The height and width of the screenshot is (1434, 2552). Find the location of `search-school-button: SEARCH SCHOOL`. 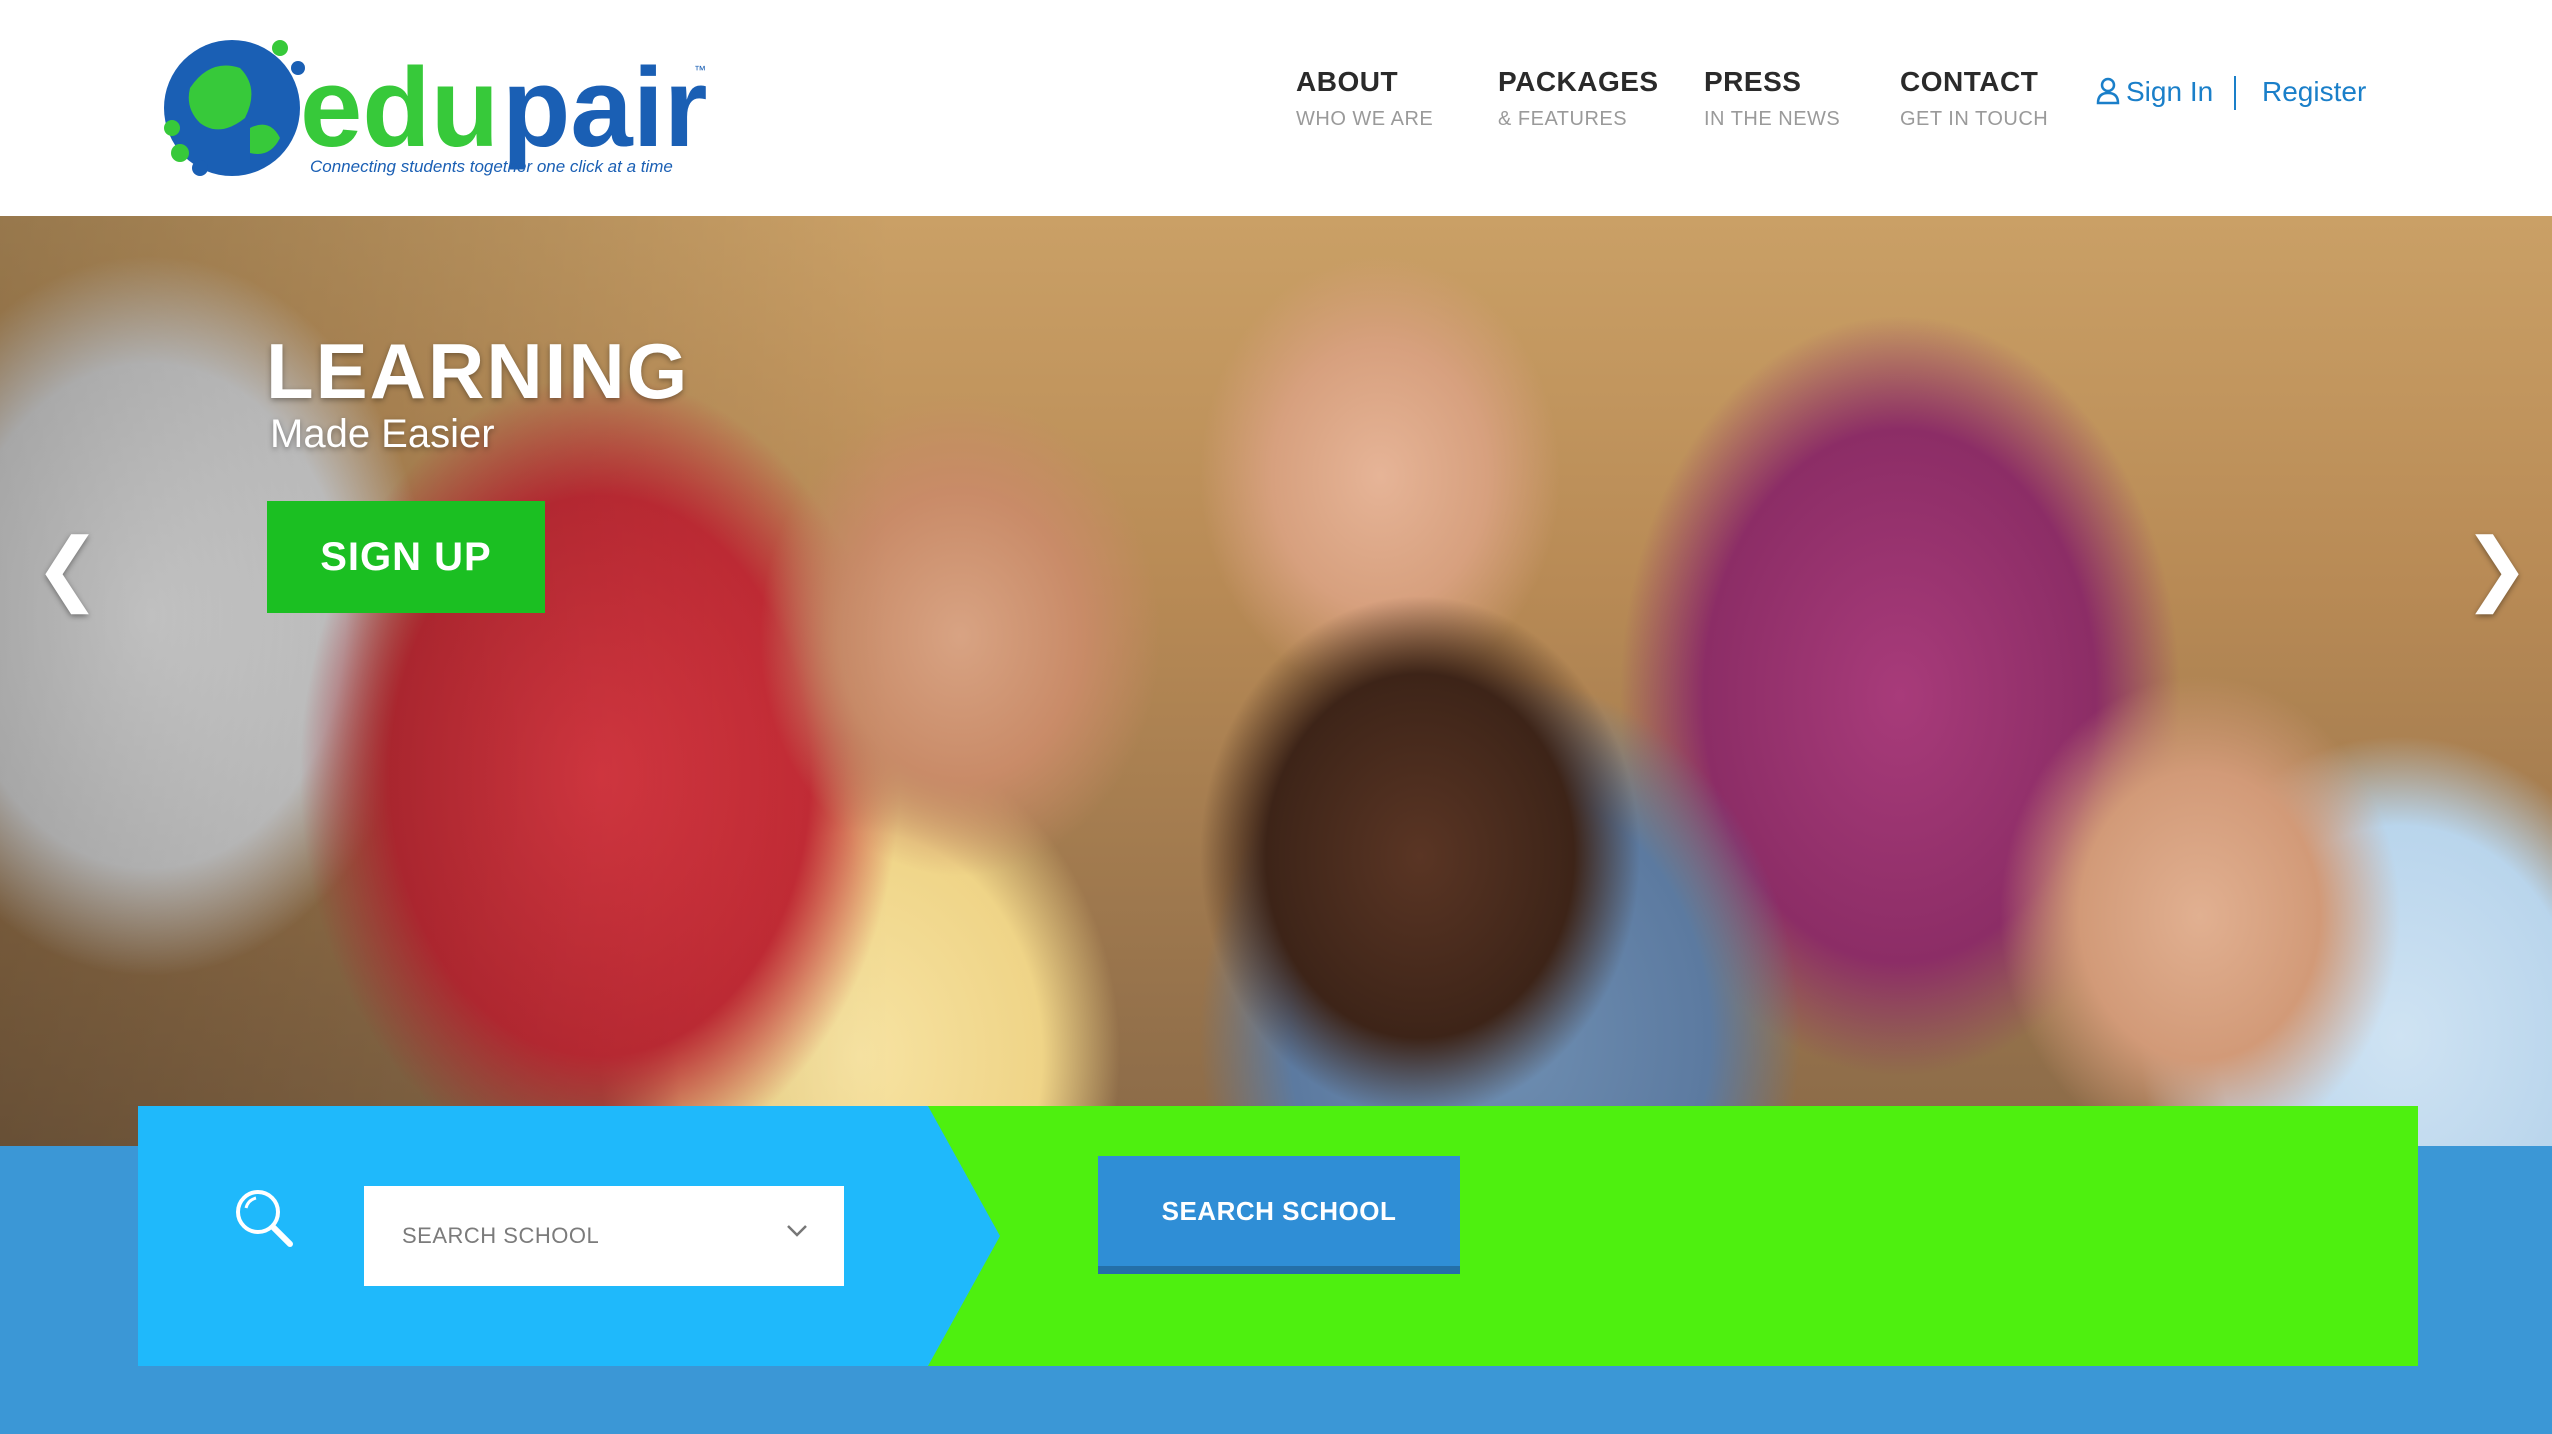

search-school-button: SEARCH SCHOOL is located at coordinates (1279, 1215).